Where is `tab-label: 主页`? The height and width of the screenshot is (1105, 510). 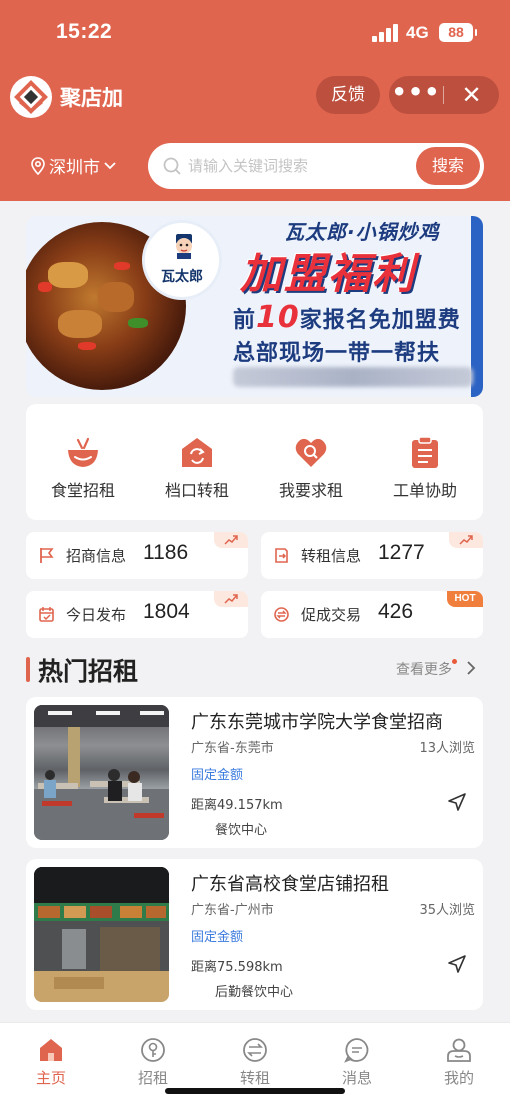 tab-label: 主页 is located at coordinates (50, 1078).